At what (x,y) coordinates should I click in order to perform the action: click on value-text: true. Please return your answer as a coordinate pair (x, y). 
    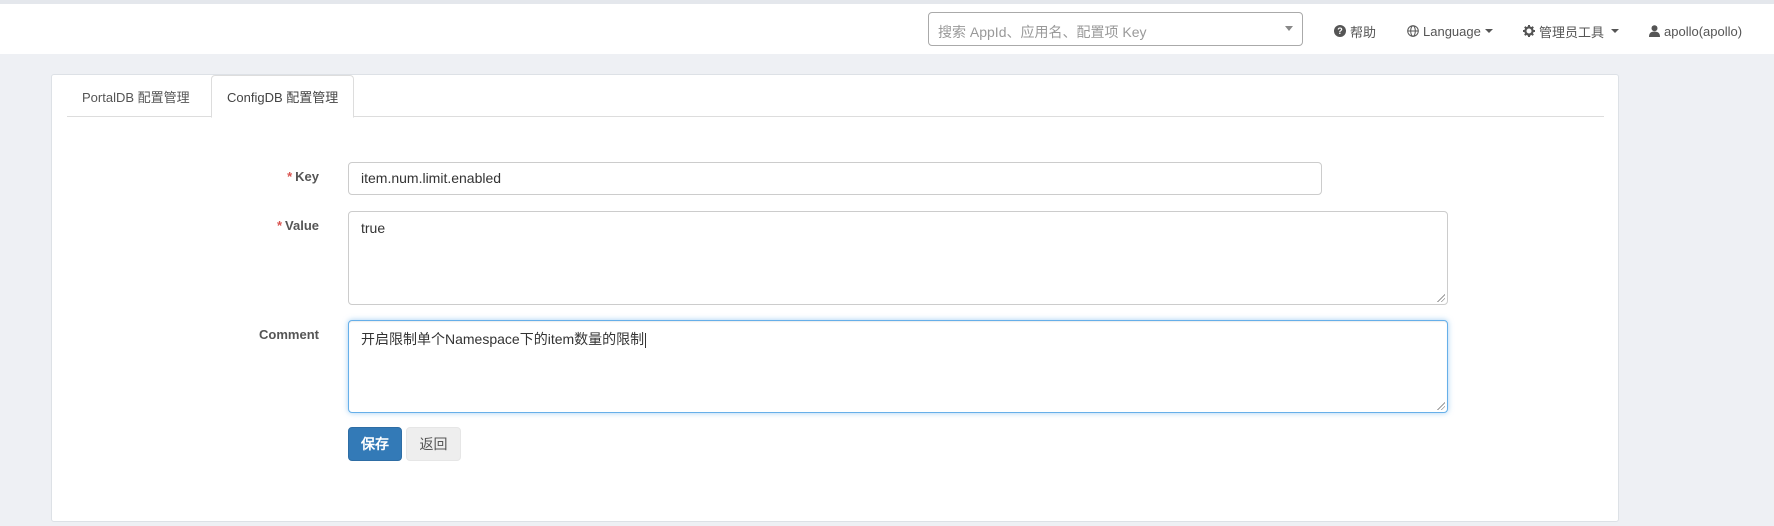
    Looking at the image, I should click on (373, 228).